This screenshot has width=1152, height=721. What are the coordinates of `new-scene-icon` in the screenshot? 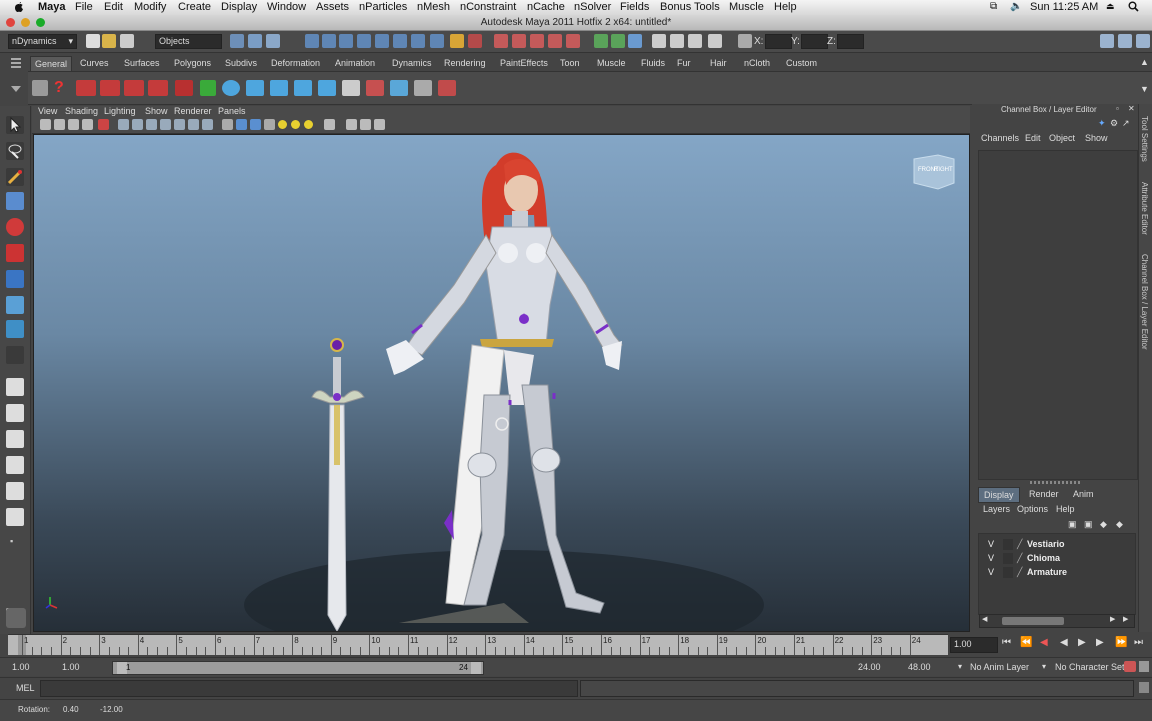 It's located at (93, 41).